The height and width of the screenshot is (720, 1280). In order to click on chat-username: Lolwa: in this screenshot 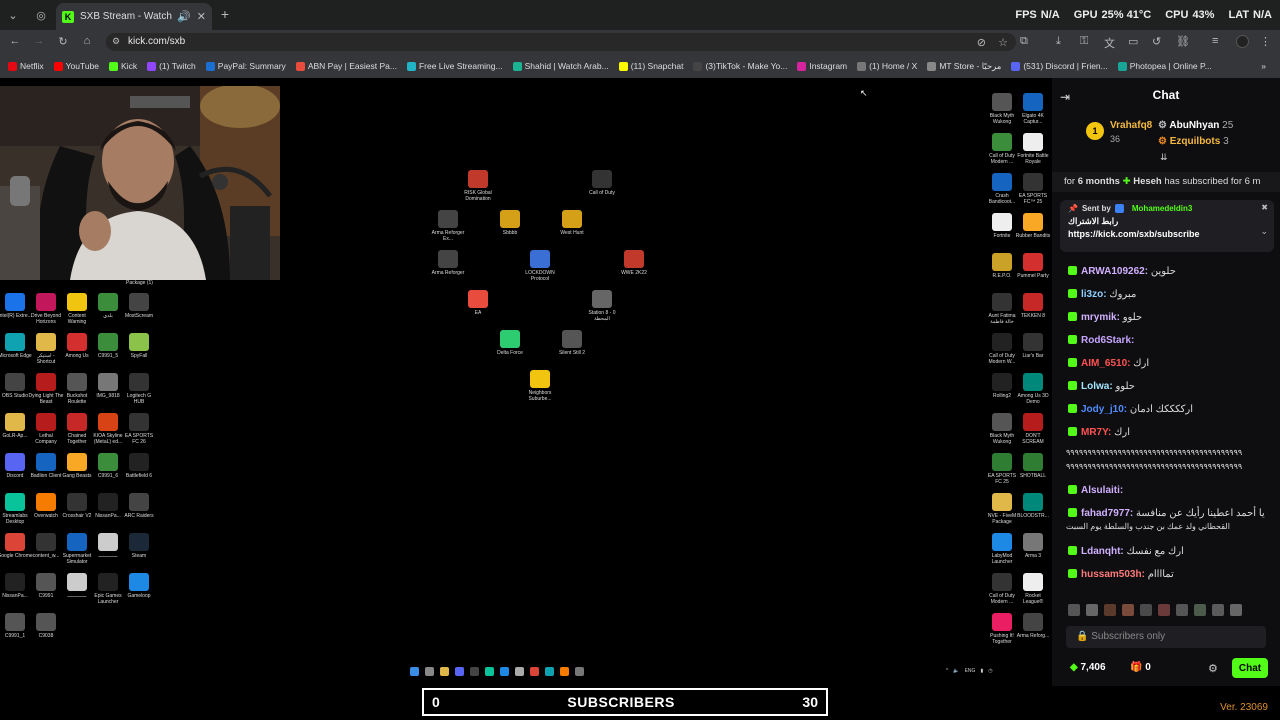, I will do `click(1097, 386)`.